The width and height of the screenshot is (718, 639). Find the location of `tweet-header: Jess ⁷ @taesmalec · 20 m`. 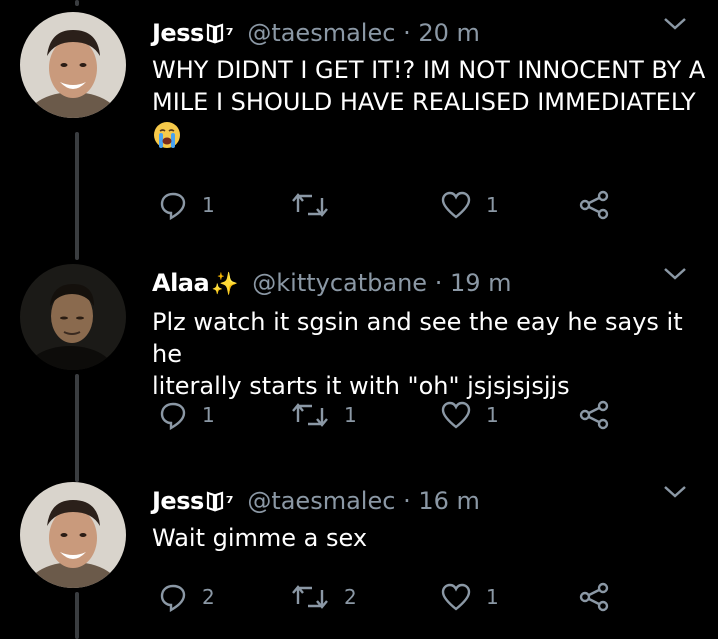

tweet-header: Jess ⁷ @taesmalec · 20 m is located at coordinates (316, 34).